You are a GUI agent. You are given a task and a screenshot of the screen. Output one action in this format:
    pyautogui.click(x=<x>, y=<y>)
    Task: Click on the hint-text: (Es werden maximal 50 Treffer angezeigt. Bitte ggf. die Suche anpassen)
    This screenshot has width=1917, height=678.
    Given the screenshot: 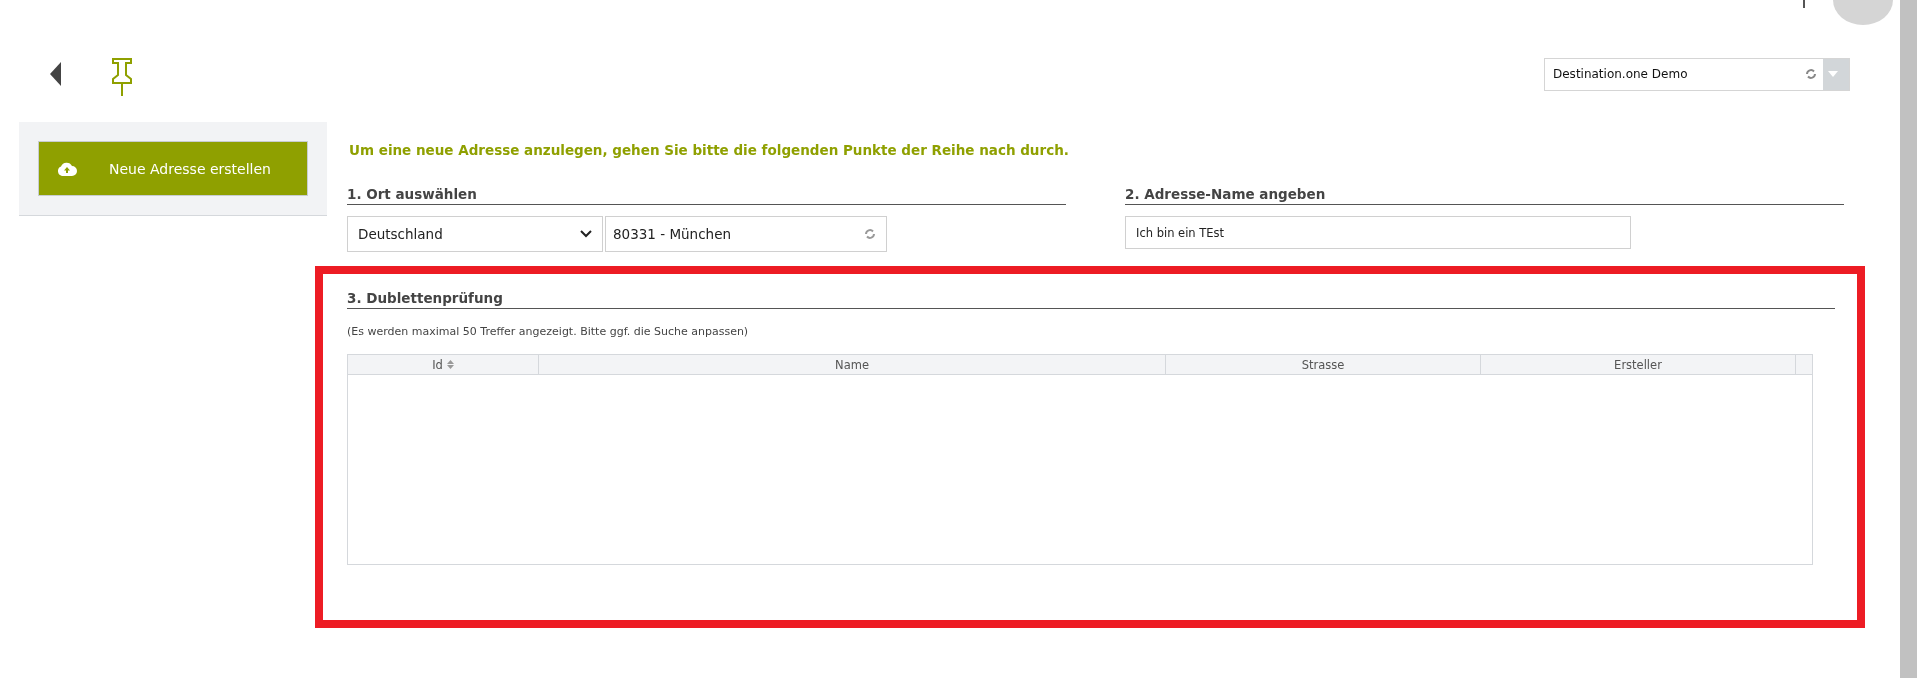 What is the action you would take?
    pyautogui.click(x=548, y=331)
    